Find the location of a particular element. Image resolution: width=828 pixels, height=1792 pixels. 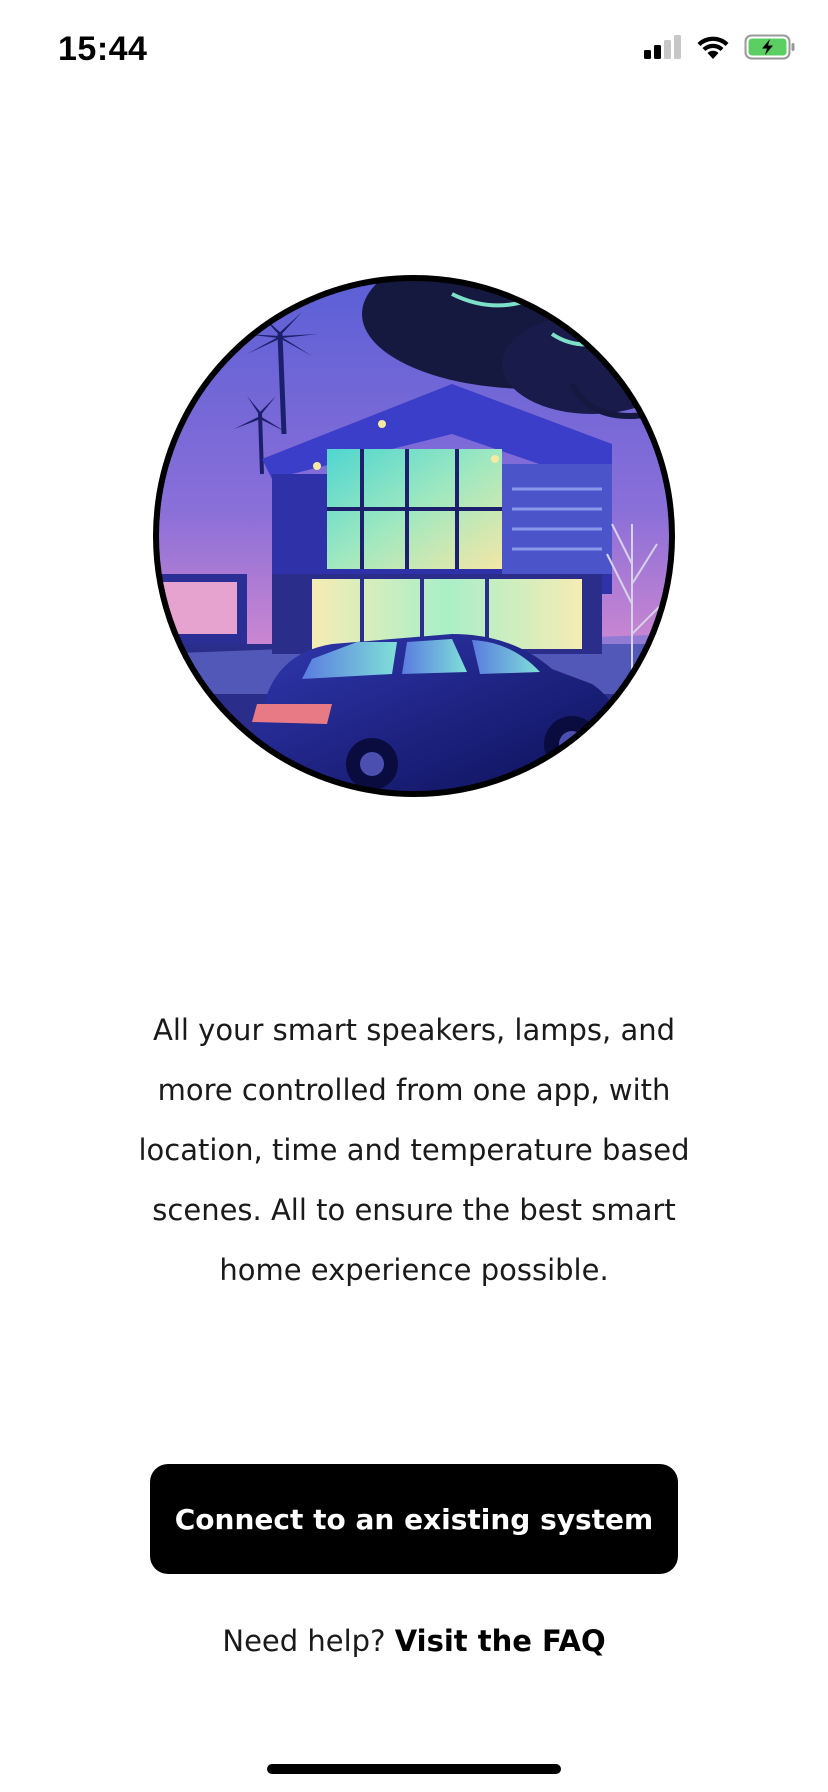

help-line: Need help? Visit the FAQ is located at coordinates (414, 1641).